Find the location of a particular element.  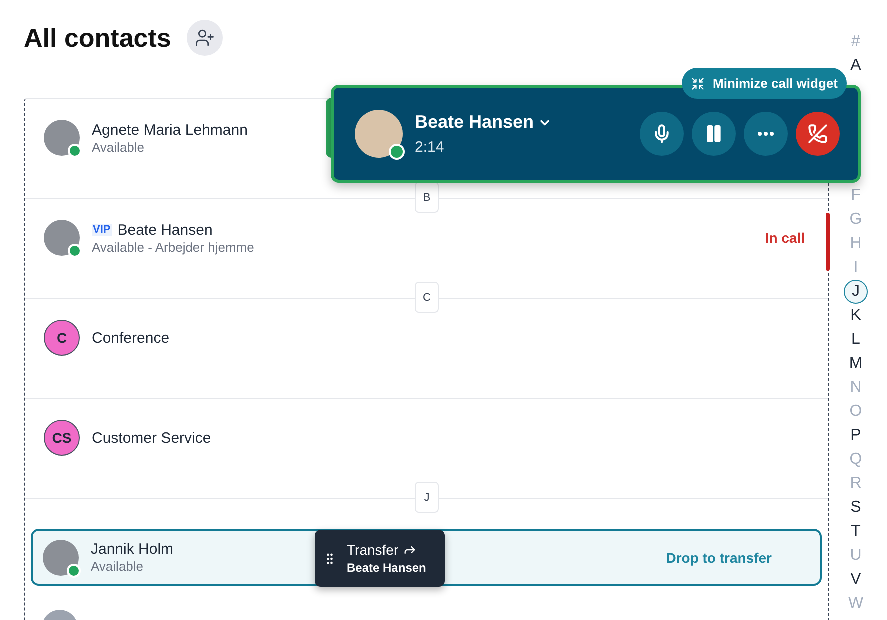

section-letter: C is located at coordinates (427, 297).